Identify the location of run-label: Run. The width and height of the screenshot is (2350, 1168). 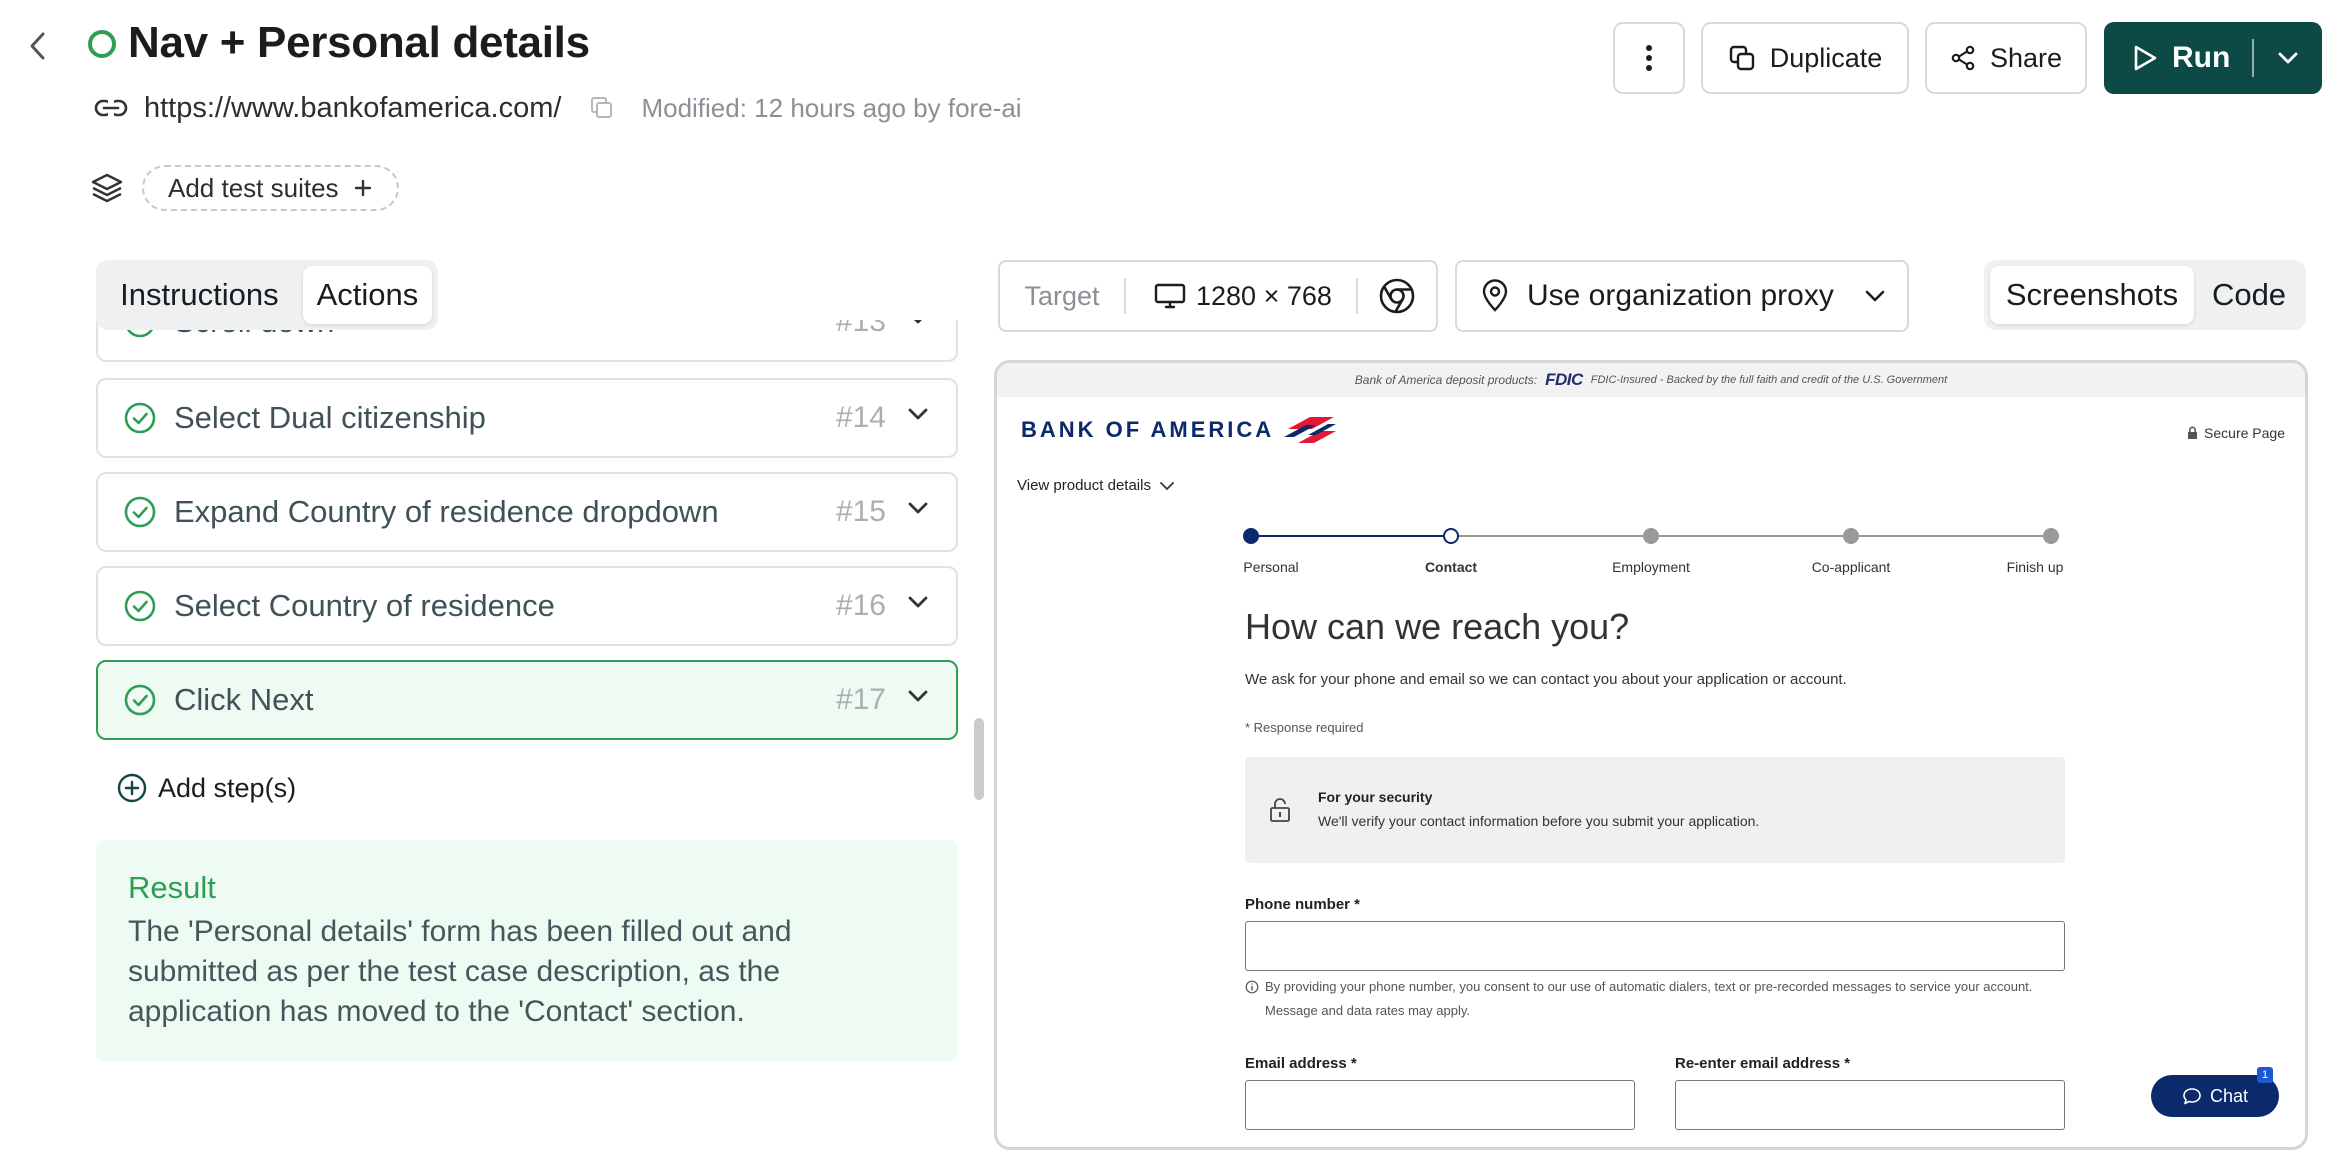
(2201, 57).